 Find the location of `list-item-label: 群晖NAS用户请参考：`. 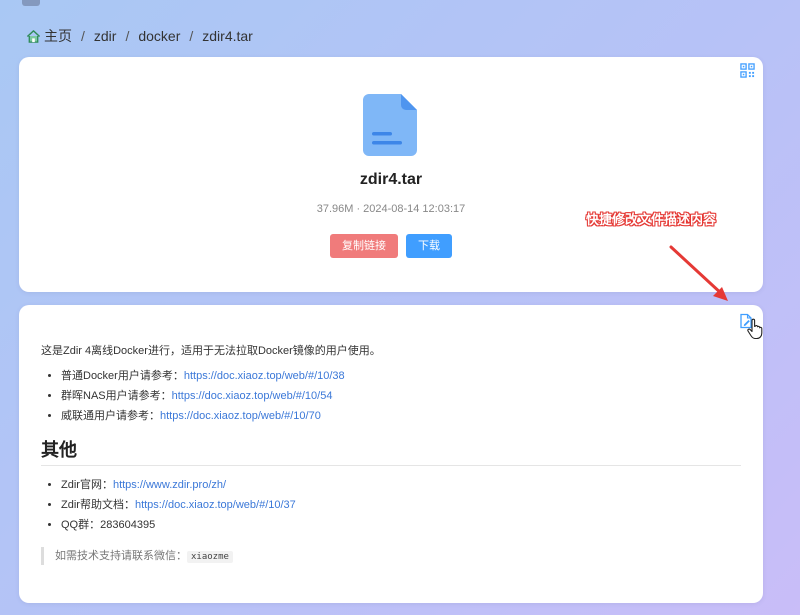

list-item-label: 群晖NAS用户请参考： is located at coordinates (116, 396).